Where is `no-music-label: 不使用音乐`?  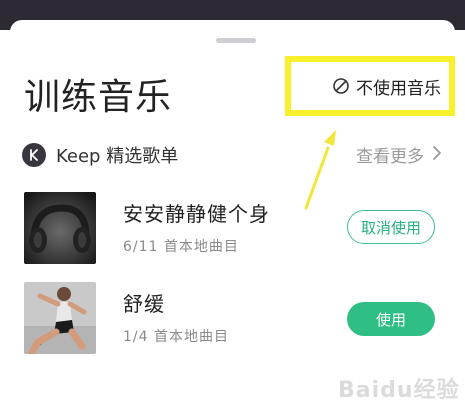 no-music-label: 不使用音乐 is located at coordinates (398, 88).